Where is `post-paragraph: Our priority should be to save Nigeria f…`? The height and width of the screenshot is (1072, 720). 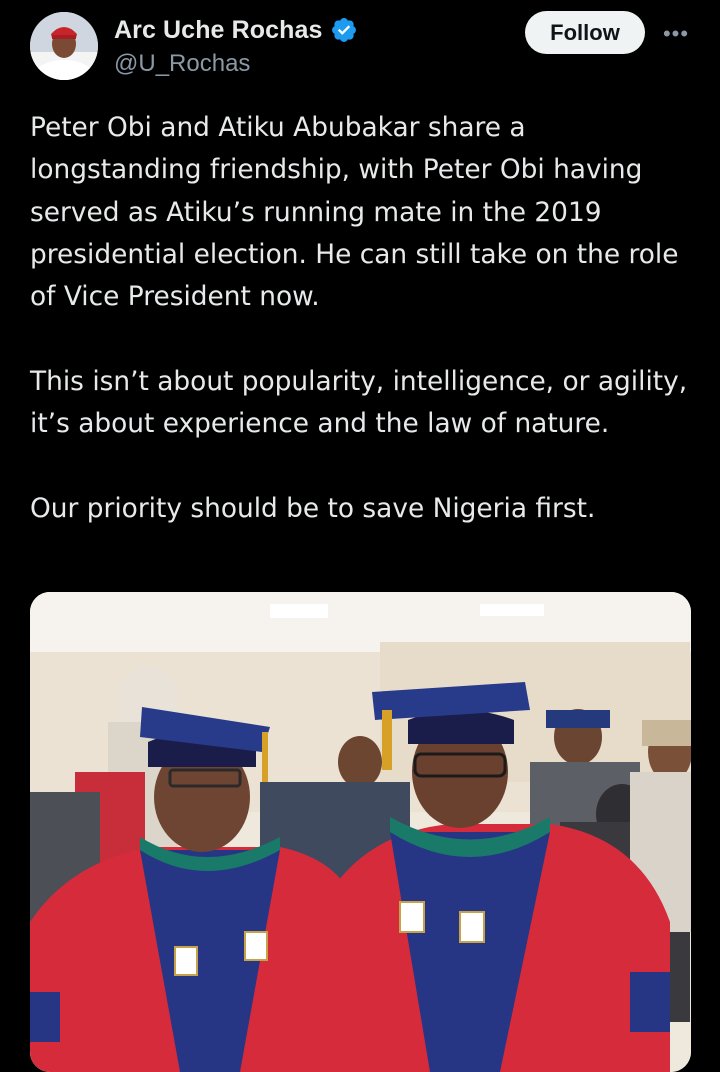
post-paragraph: Our priority should be to save Nigeria f… is located at coordinates (313, 508).